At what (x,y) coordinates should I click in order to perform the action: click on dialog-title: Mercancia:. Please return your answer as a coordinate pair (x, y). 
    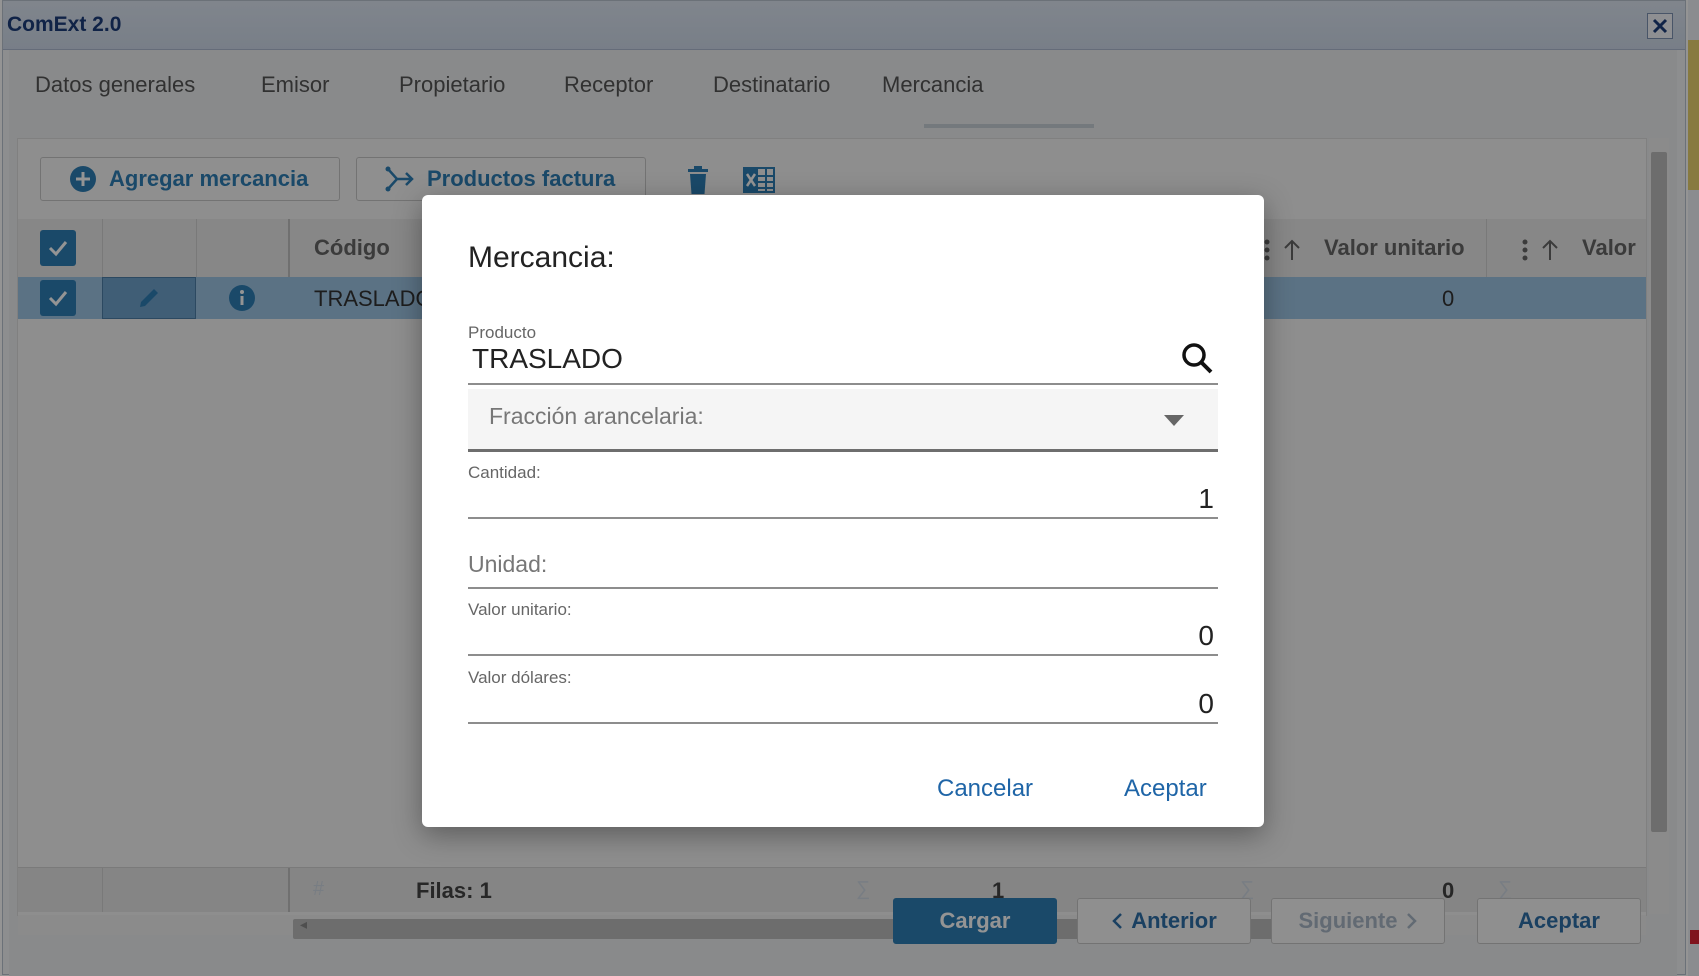
    Looking at the image, I should click on (541, 257).